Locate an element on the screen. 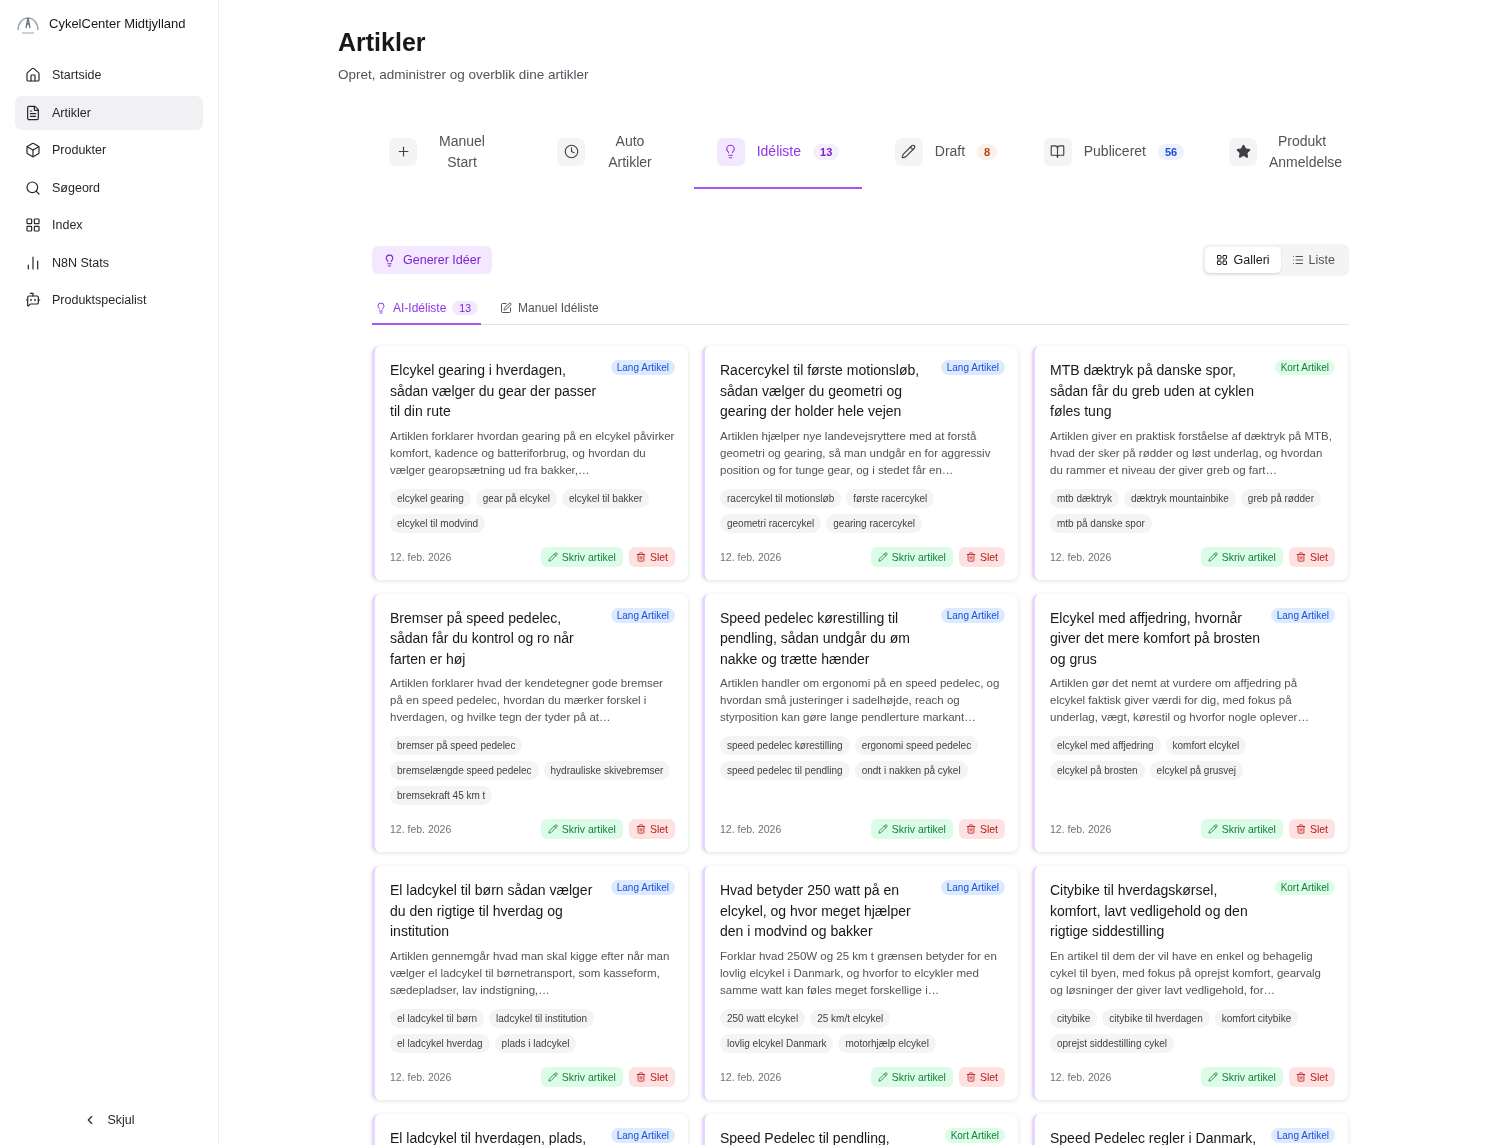  card-title: Bremser på speed pedelec, sådan får du kontrol og ro når farten er høj is located at coordinates (482, 638).